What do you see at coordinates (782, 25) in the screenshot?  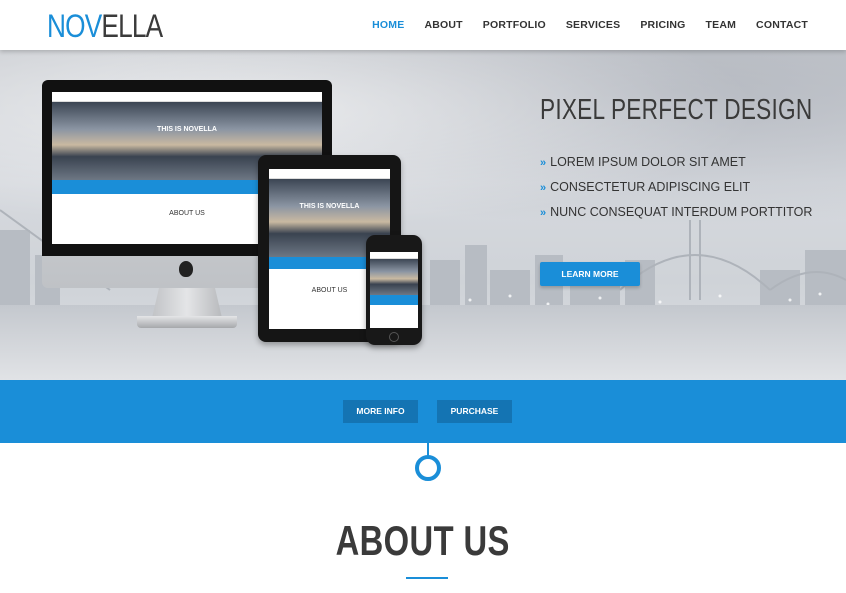 I see `nav-contact: CONTACT` at bounding box center [782, 25].